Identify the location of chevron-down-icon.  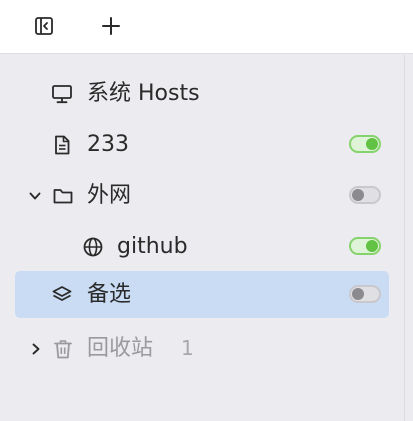
(35, 196).